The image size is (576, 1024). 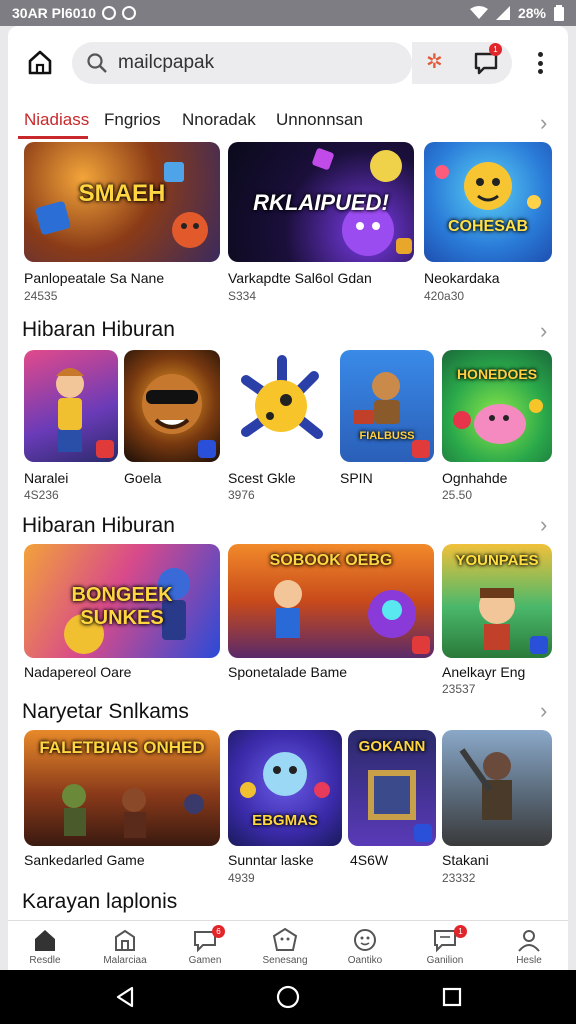 I want to click on game-meta: S334, so click(x=242, y=296).